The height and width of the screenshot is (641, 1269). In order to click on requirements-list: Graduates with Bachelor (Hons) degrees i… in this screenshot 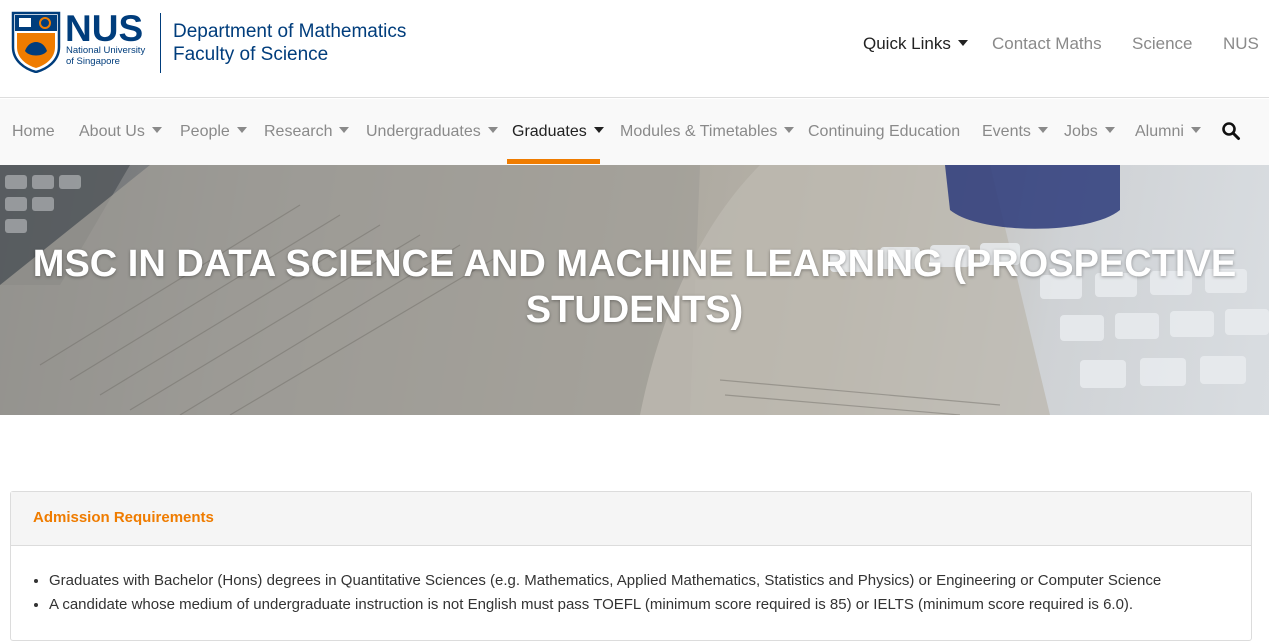, I will do `click(631, 581)`.